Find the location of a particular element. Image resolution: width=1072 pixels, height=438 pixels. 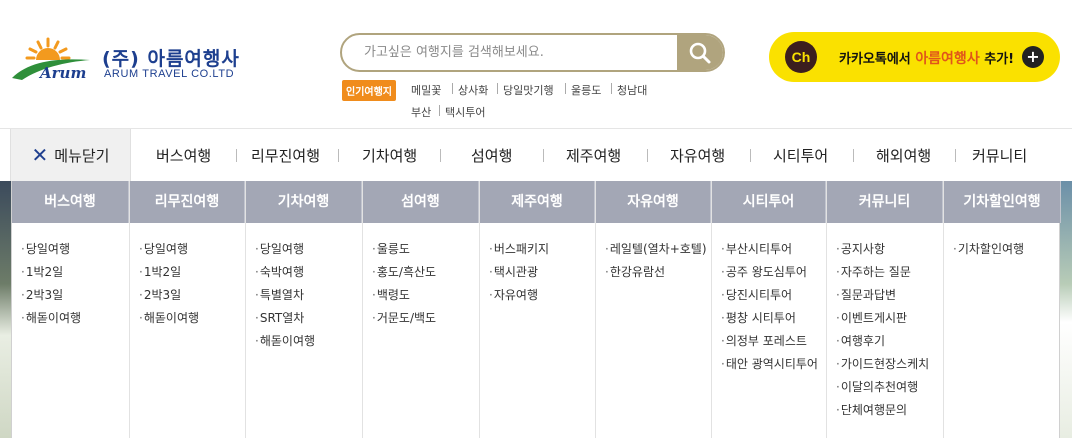

mega-menu-column: 섬여행울릉도홍도/흑산도백령도거문도/백도 is located at coordinates (421, 309).